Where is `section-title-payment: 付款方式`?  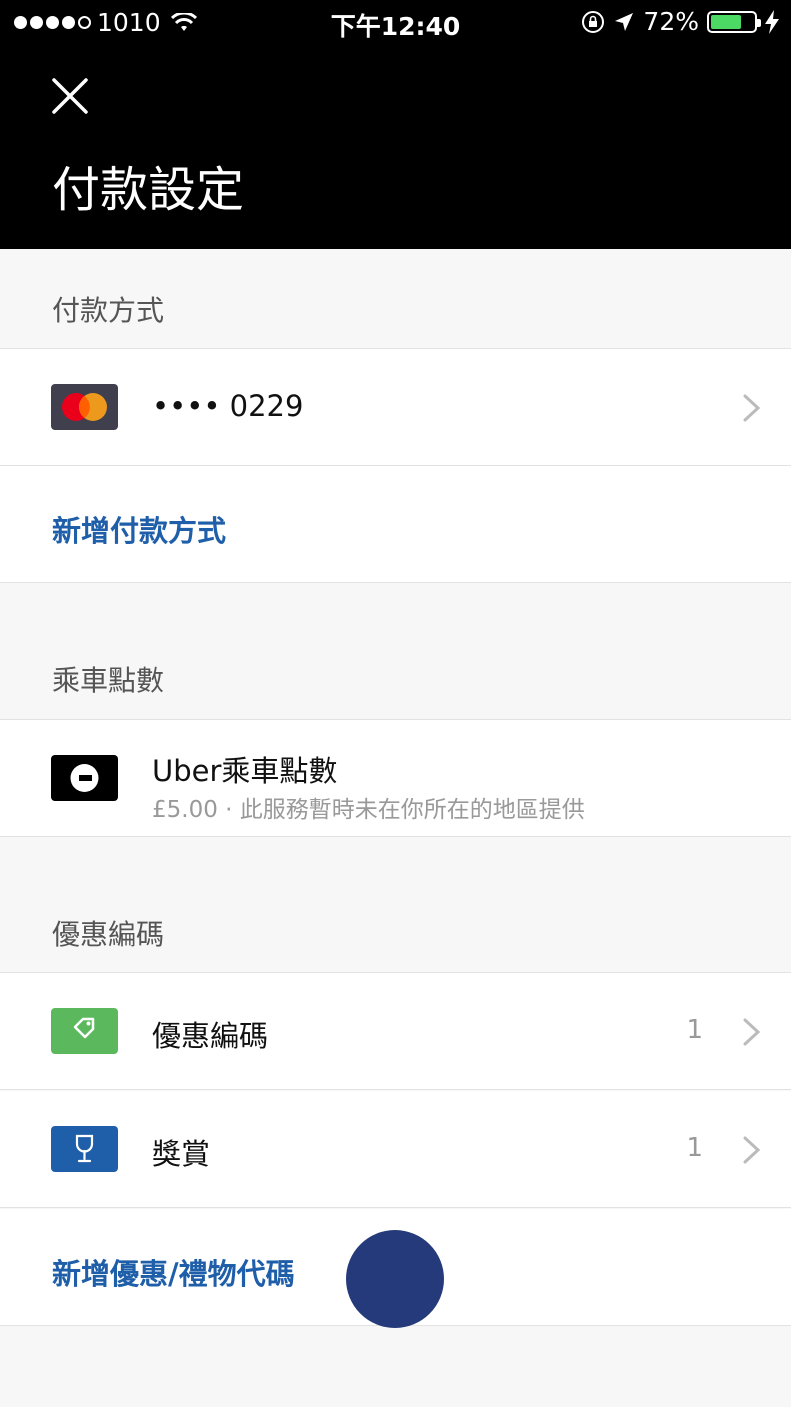
section-title-payment: 付款方式 is located at coordinates (108, 310).